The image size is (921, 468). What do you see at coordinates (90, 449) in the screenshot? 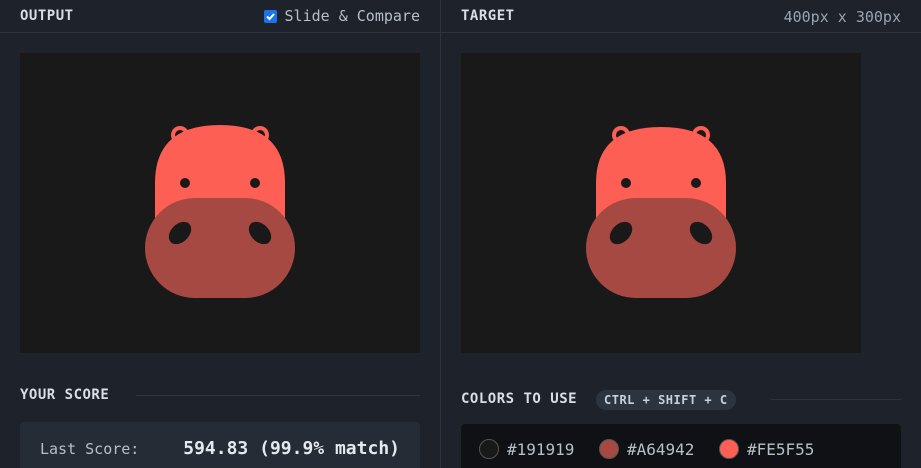
I see `last-score-label: Last Score:` at bounding box center [90, 449].